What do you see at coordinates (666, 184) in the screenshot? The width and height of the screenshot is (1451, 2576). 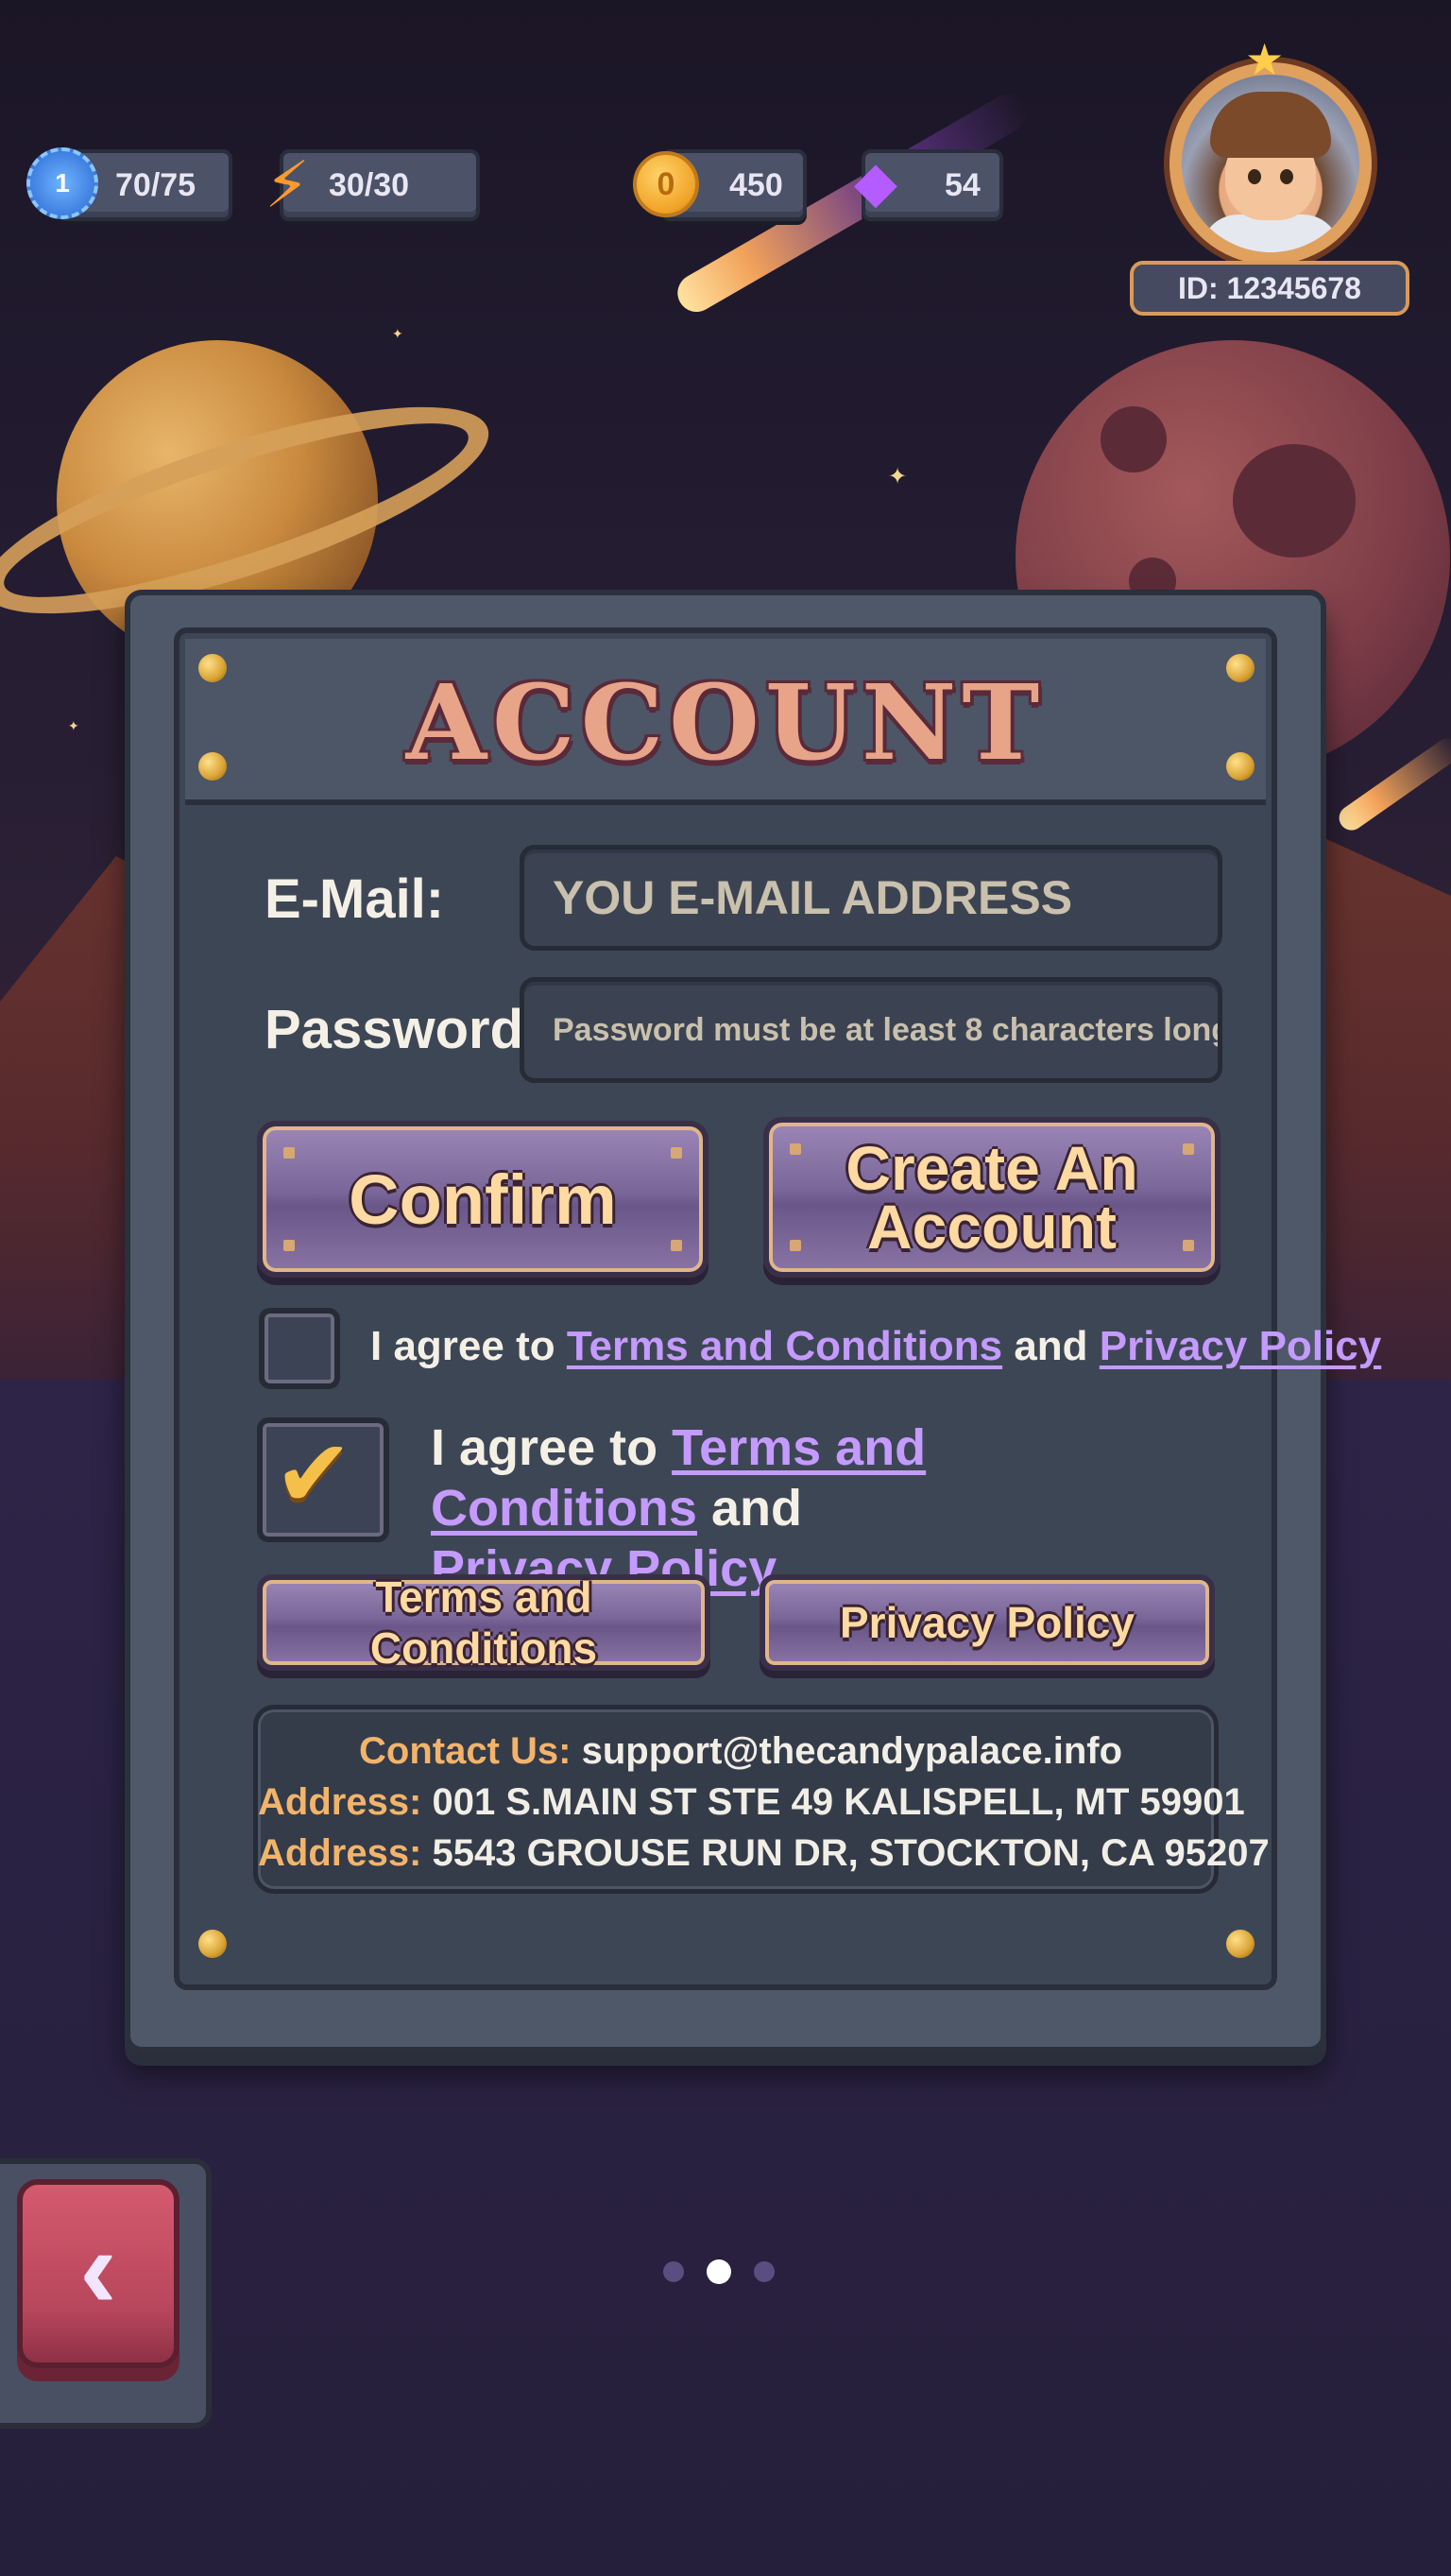 I see `gold-coin-icon: 0` at bounding box center [666, 184].